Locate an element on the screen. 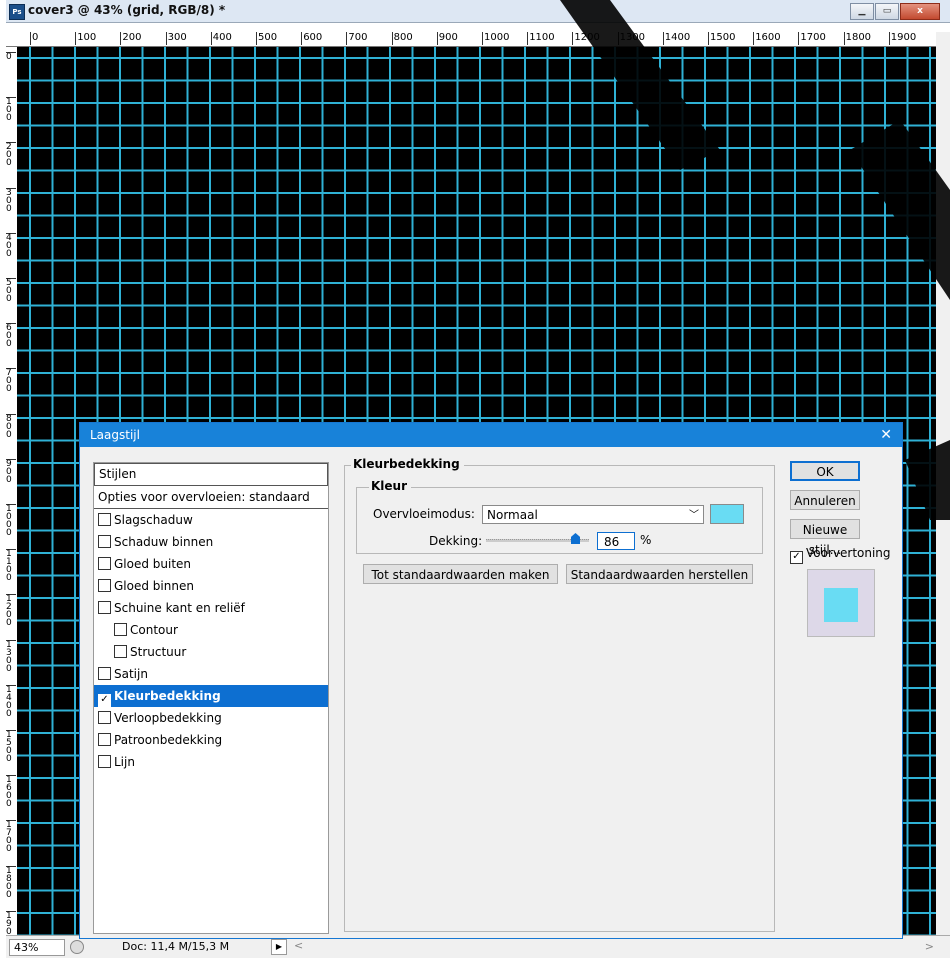 This screenshot has width=950, height=958. blend-mode-value: Normaal is located at coordinates (512, 515).